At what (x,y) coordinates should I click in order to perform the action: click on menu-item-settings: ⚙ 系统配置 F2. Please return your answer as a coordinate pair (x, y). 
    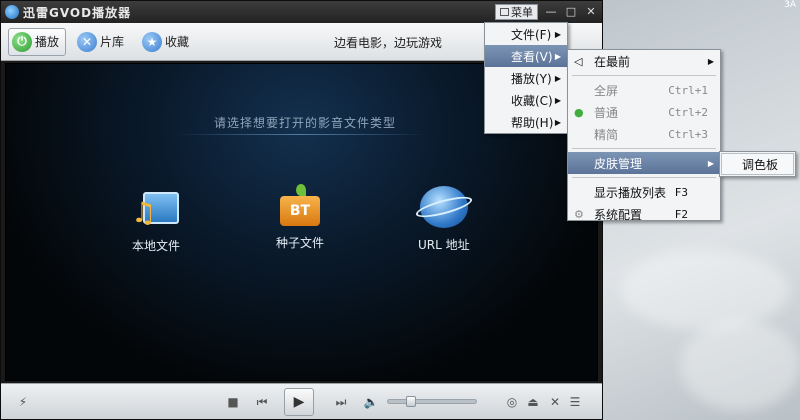
    Looking at the image, I should click on (644, 214).